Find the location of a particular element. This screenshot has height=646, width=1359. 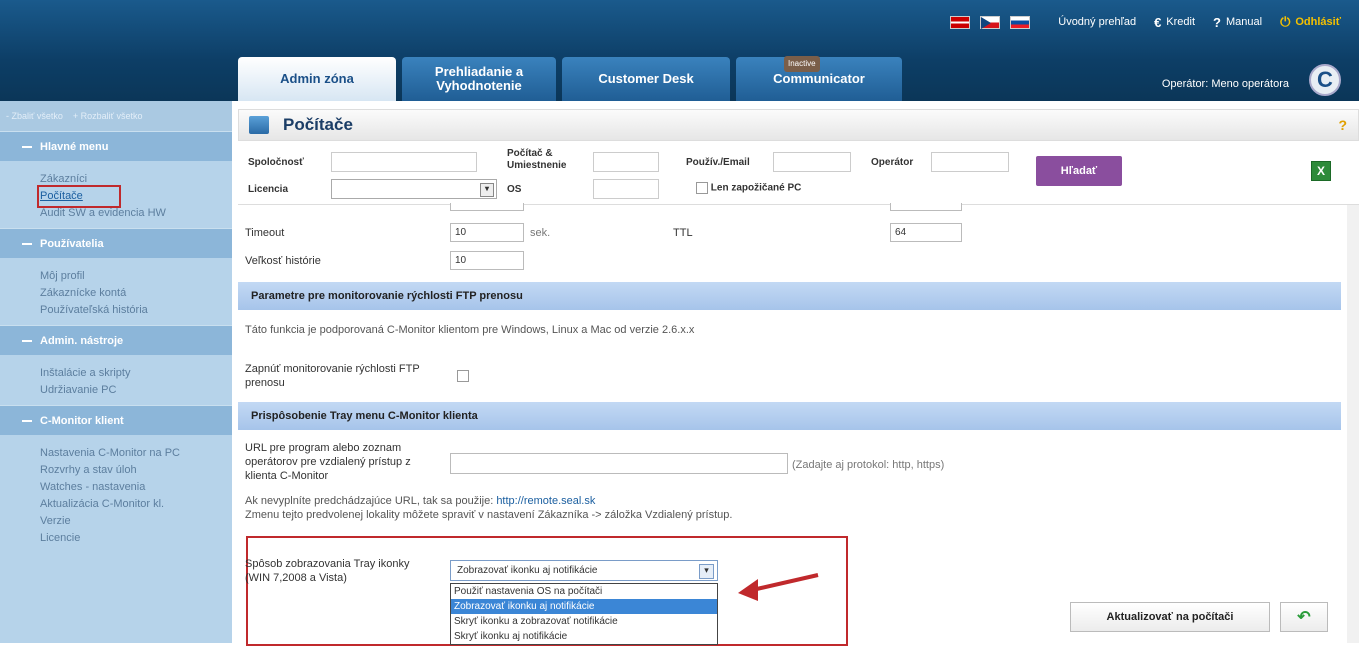

sidebar-item-update: Aktualizácia C-Monitor kl. is located at coordinates (136, 504).